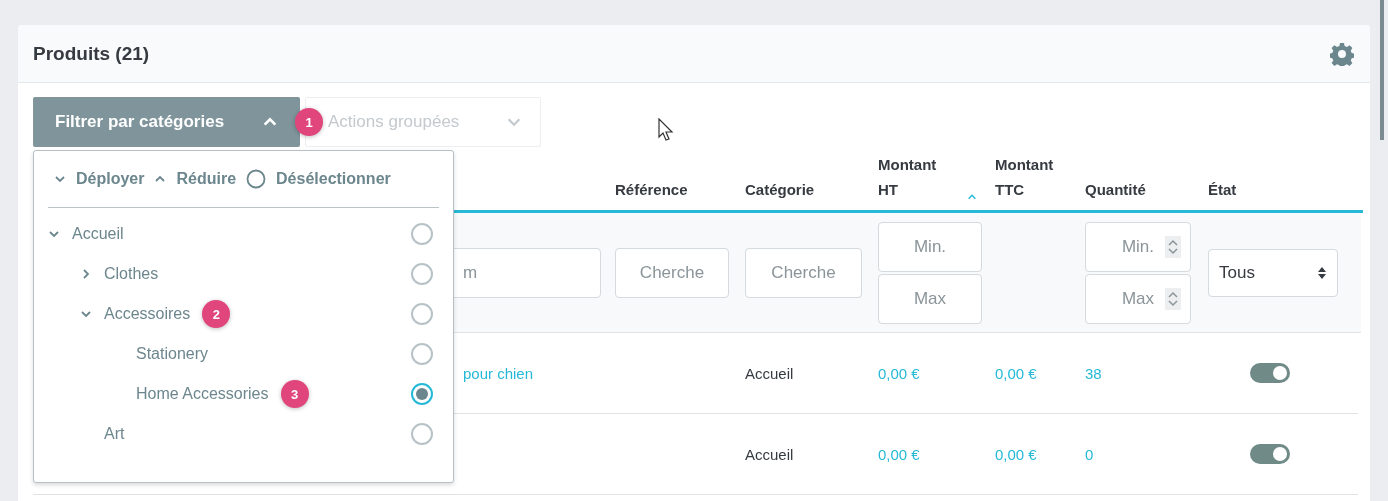 This screenshot has height=501, width=1388. I want to click on category-label: Stationery, so click(172, 354).